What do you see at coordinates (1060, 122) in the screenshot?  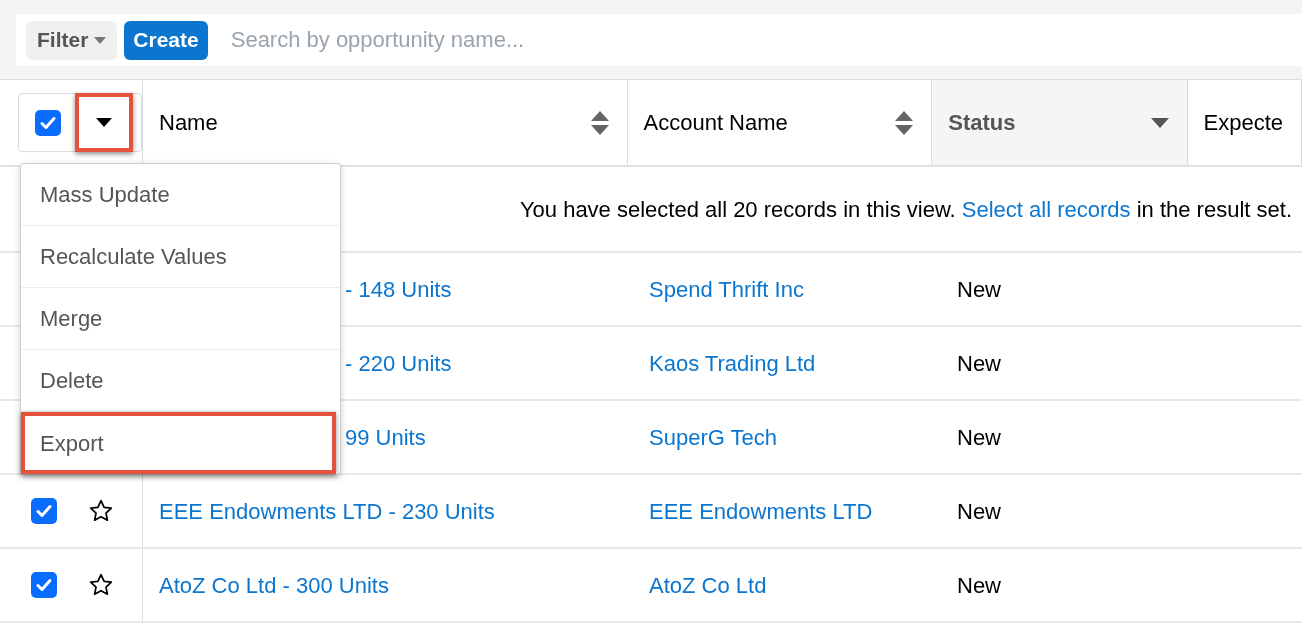 I see `column-header: Status` at bounding box center [1060, 122].